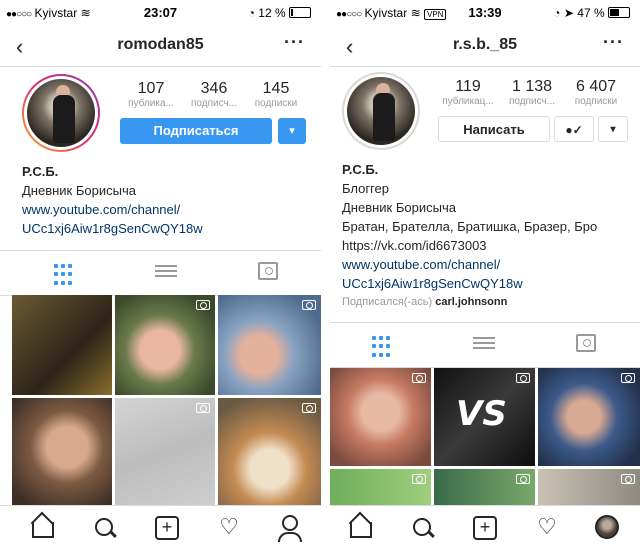 The width and height of the screenshot is (640, 548). Describe the element at coordinates (481, 414) in the screenshot. I see `vs-text: VS` at that location.